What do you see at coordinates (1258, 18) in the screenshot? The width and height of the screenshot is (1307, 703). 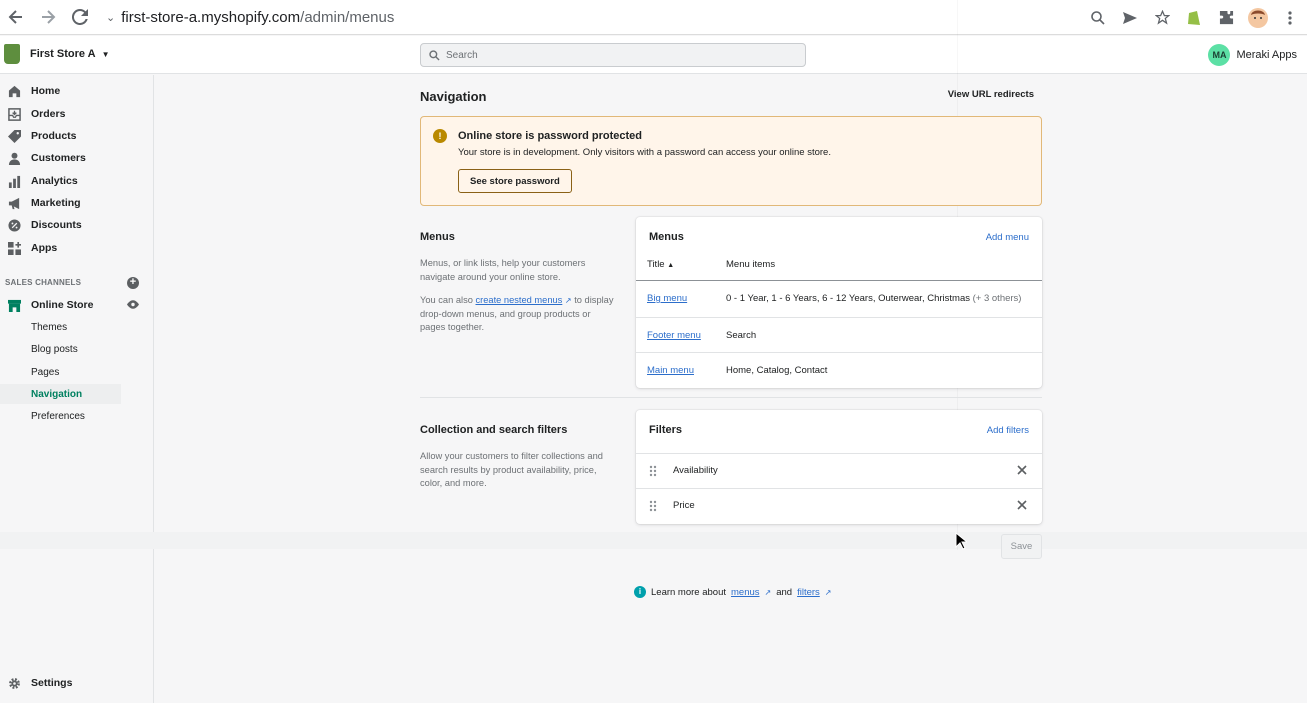 I see `profile-avatar-icon` at bounding box center [1258, 18].